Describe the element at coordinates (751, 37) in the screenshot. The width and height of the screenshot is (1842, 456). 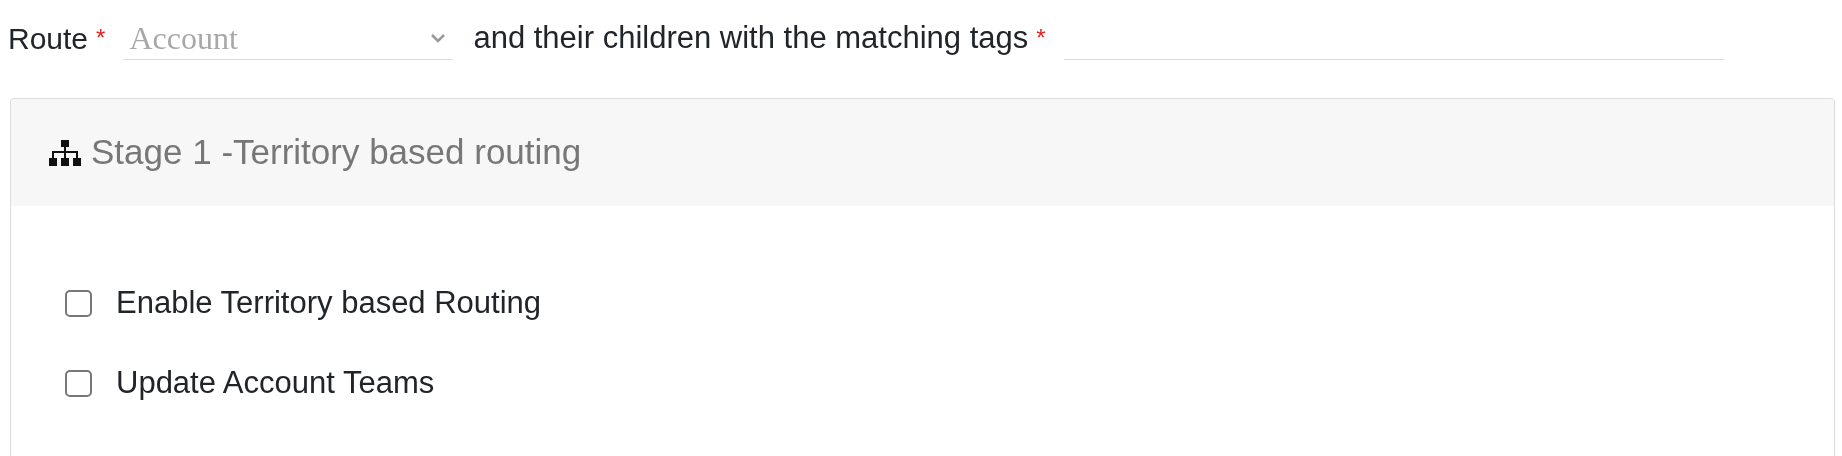
I see `tags-label: and their children with the matching tags` at that location.